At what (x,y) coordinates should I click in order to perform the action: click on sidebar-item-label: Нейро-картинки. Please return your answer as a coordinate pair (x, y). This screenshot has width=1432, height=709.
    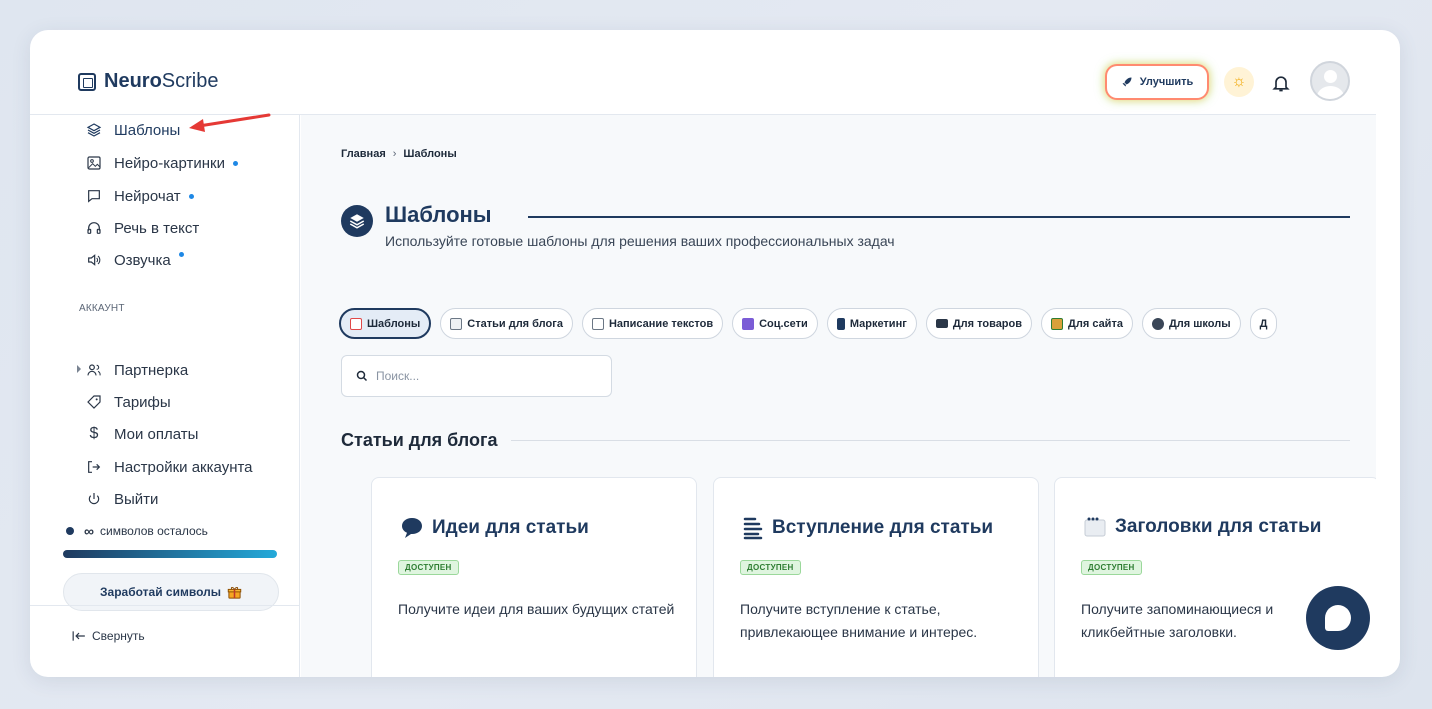
    Looking at the image, I should click on (169, 163).